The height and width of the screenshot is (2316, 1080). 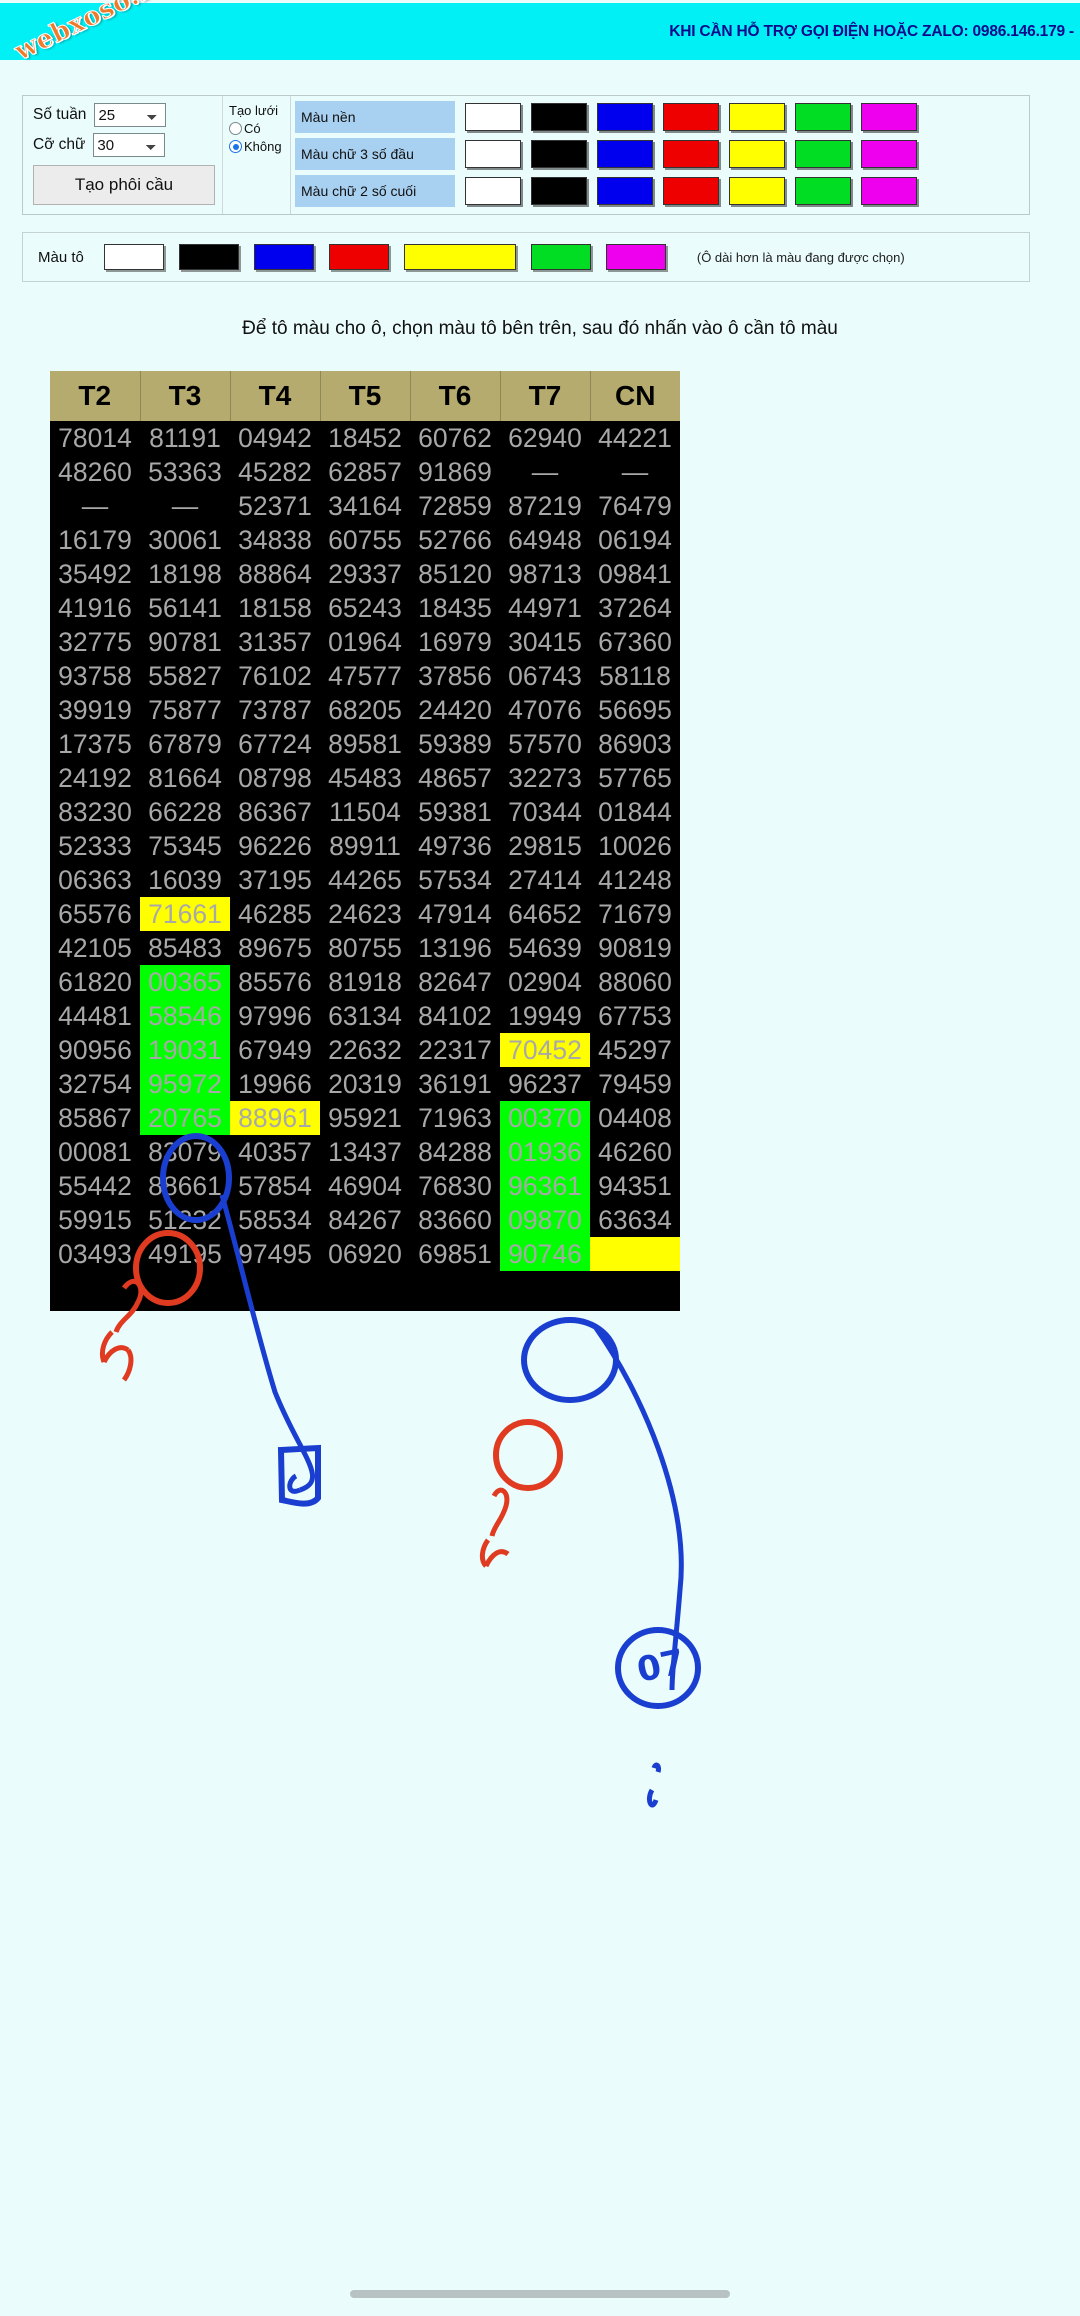 I want to click on grid-cell: 46904, so click(x=365, y=1186).